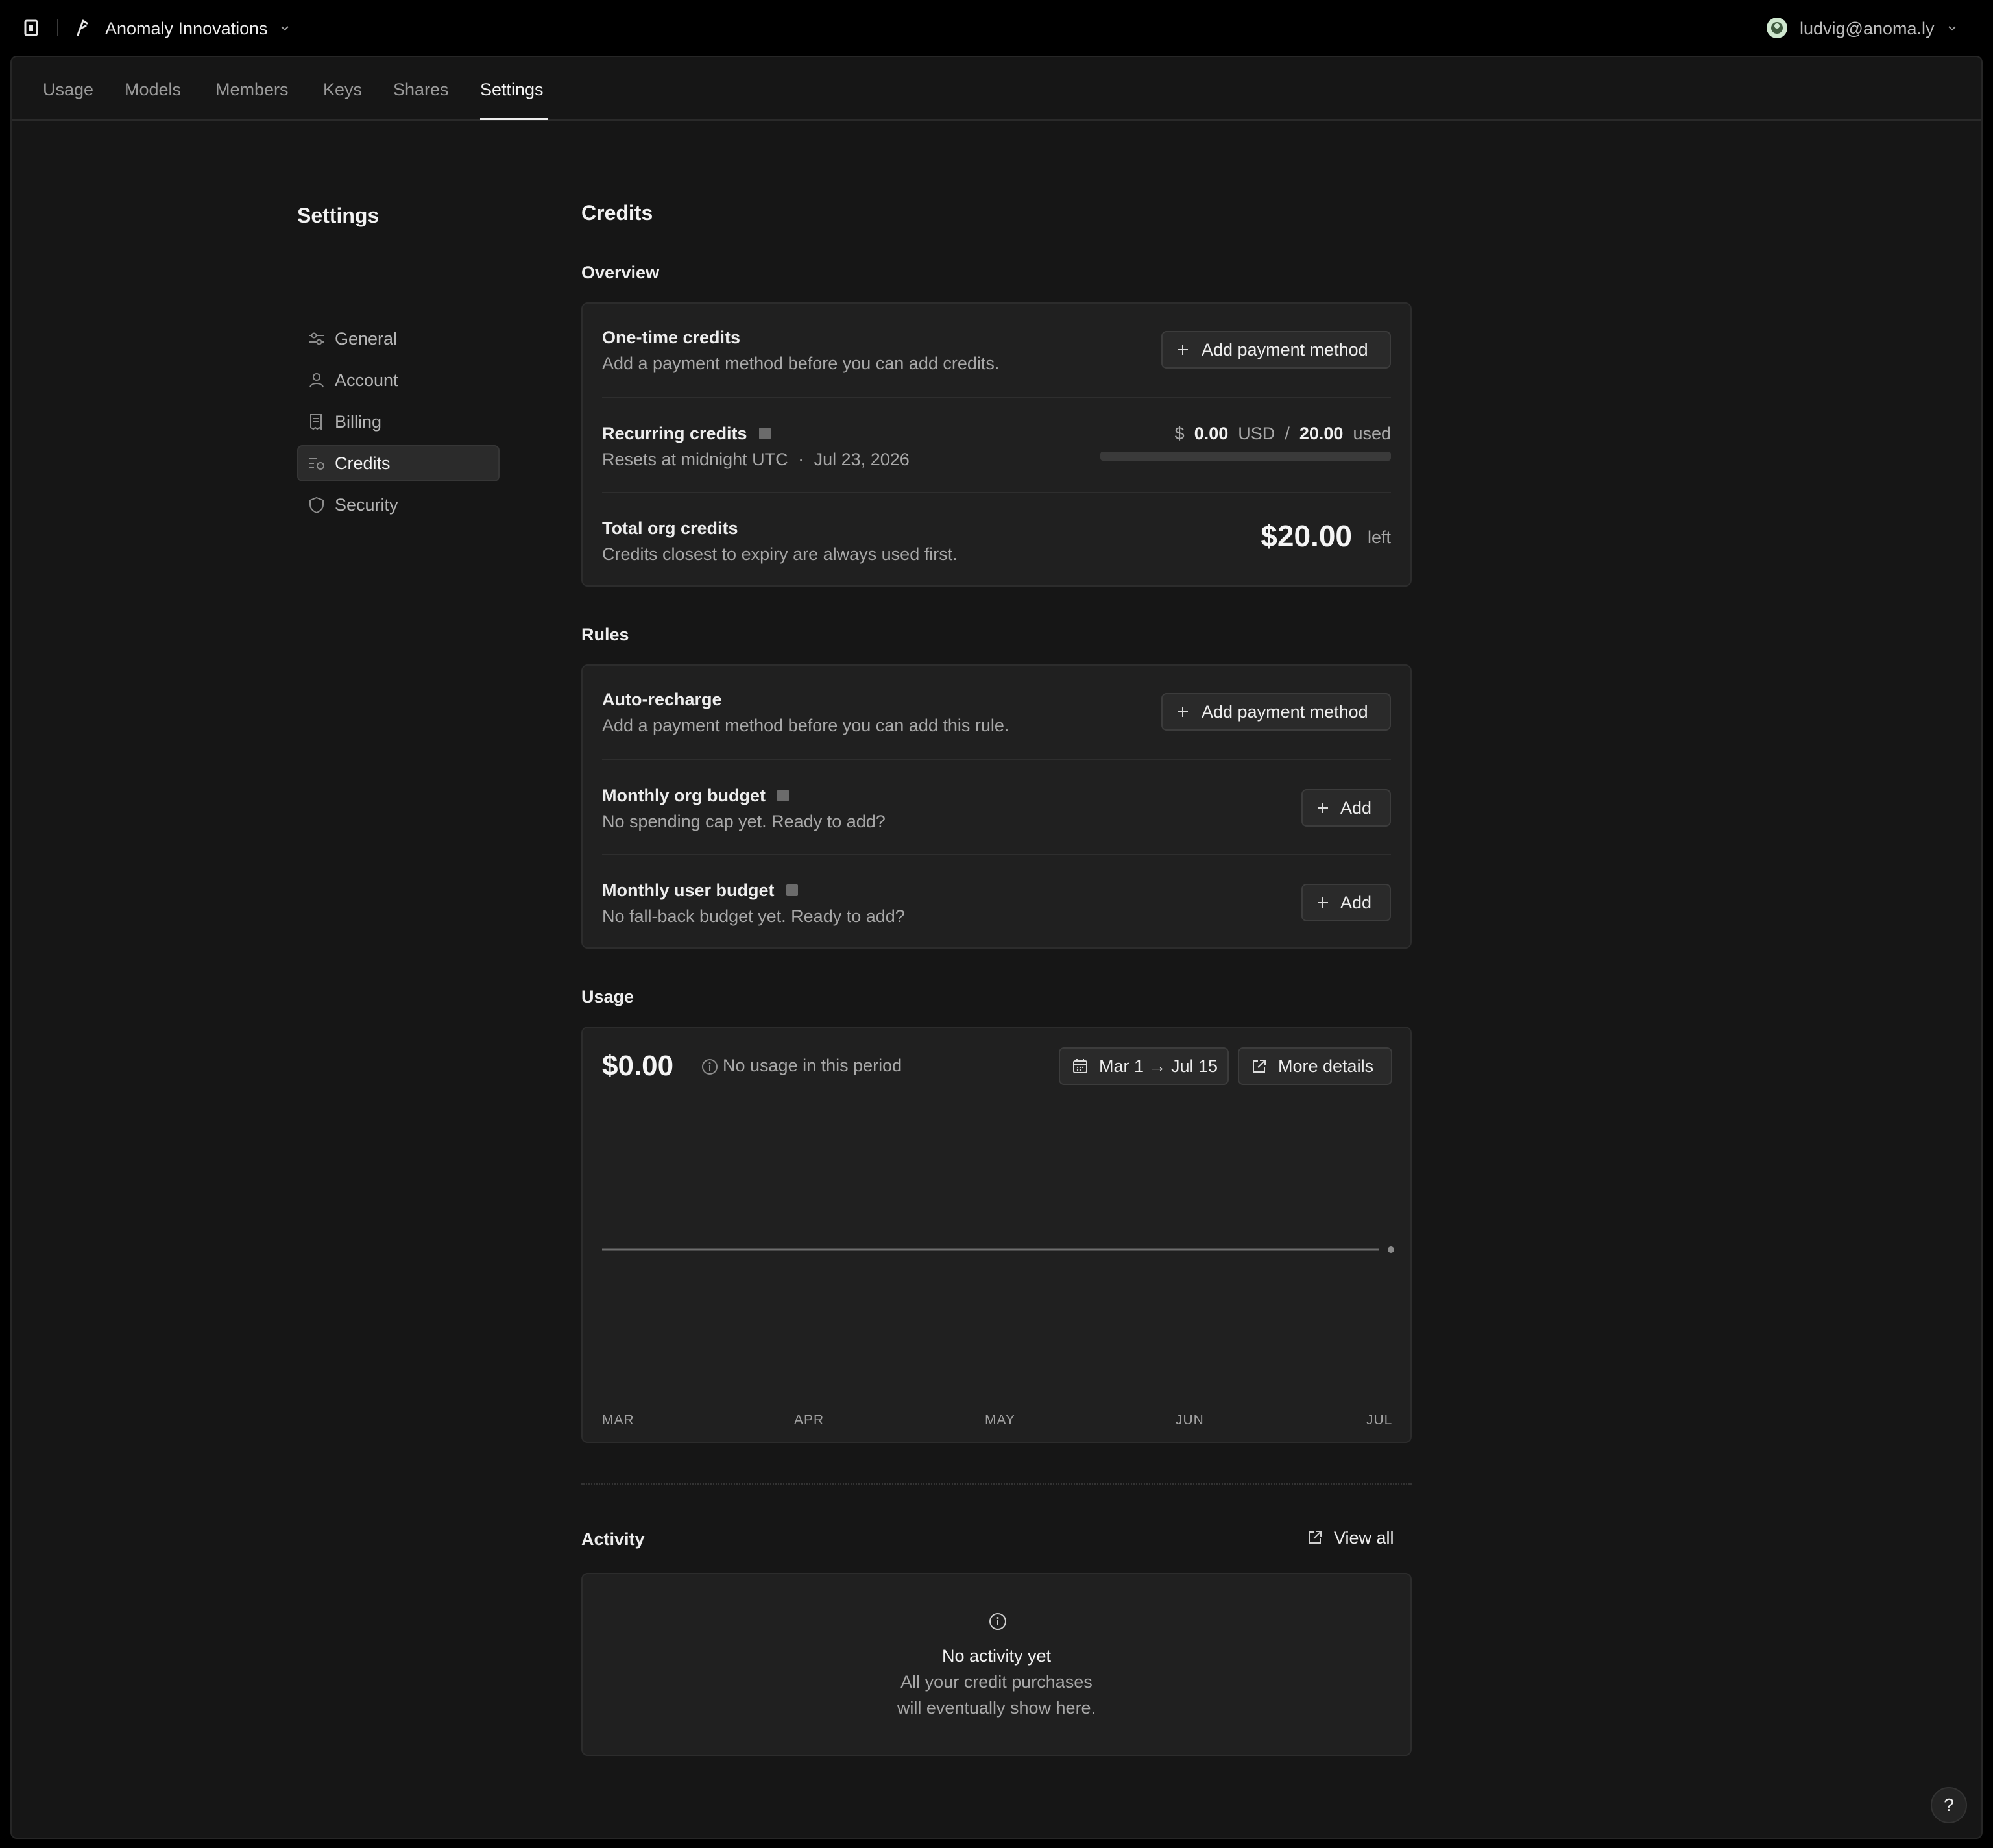 This screenshot has width=1993, height=1848. What do you see at coordinates (996, 1682) in the screenshot?
I see `empty-state-text: All your credit purchases` at bounding box center [996, 1682].